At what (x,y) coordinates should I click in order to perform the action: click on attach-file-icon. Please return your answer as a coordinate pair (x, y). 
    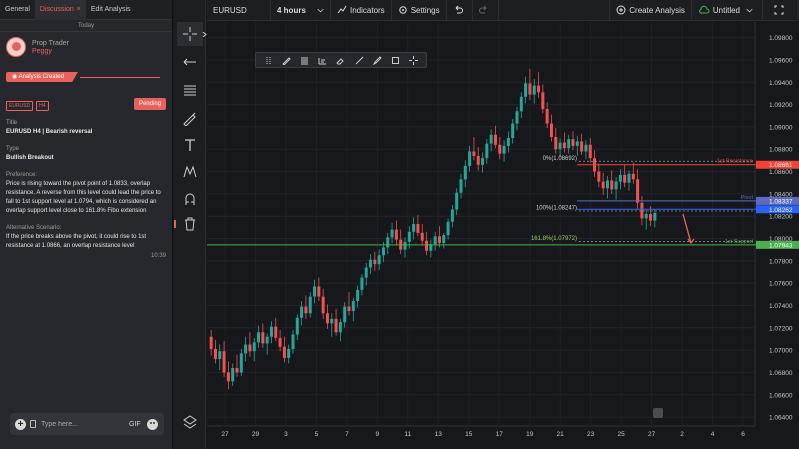
    Looking at the image, I should click on (33, 424).